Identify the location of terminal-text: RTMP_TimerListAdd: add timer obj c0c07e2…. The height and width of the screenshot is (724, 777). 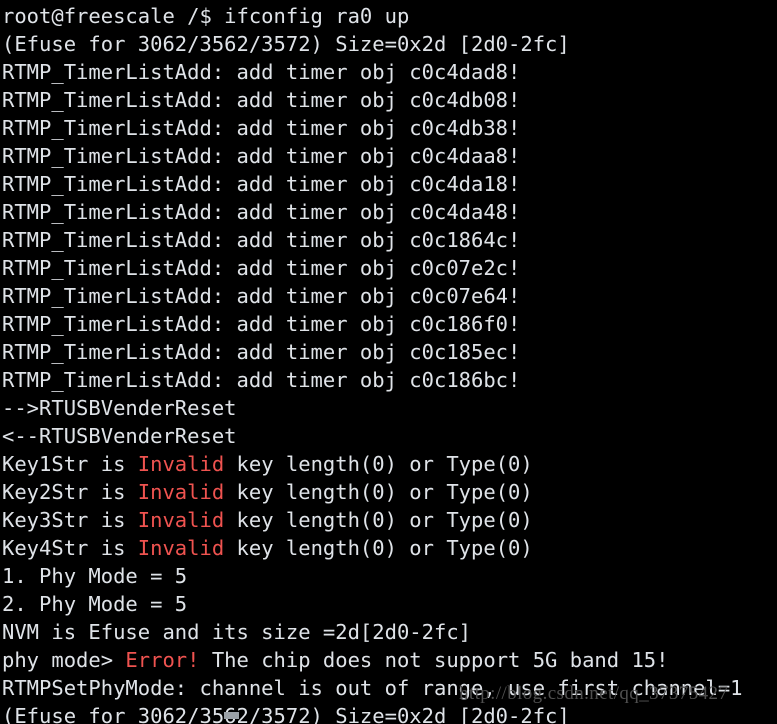
(261, 268).